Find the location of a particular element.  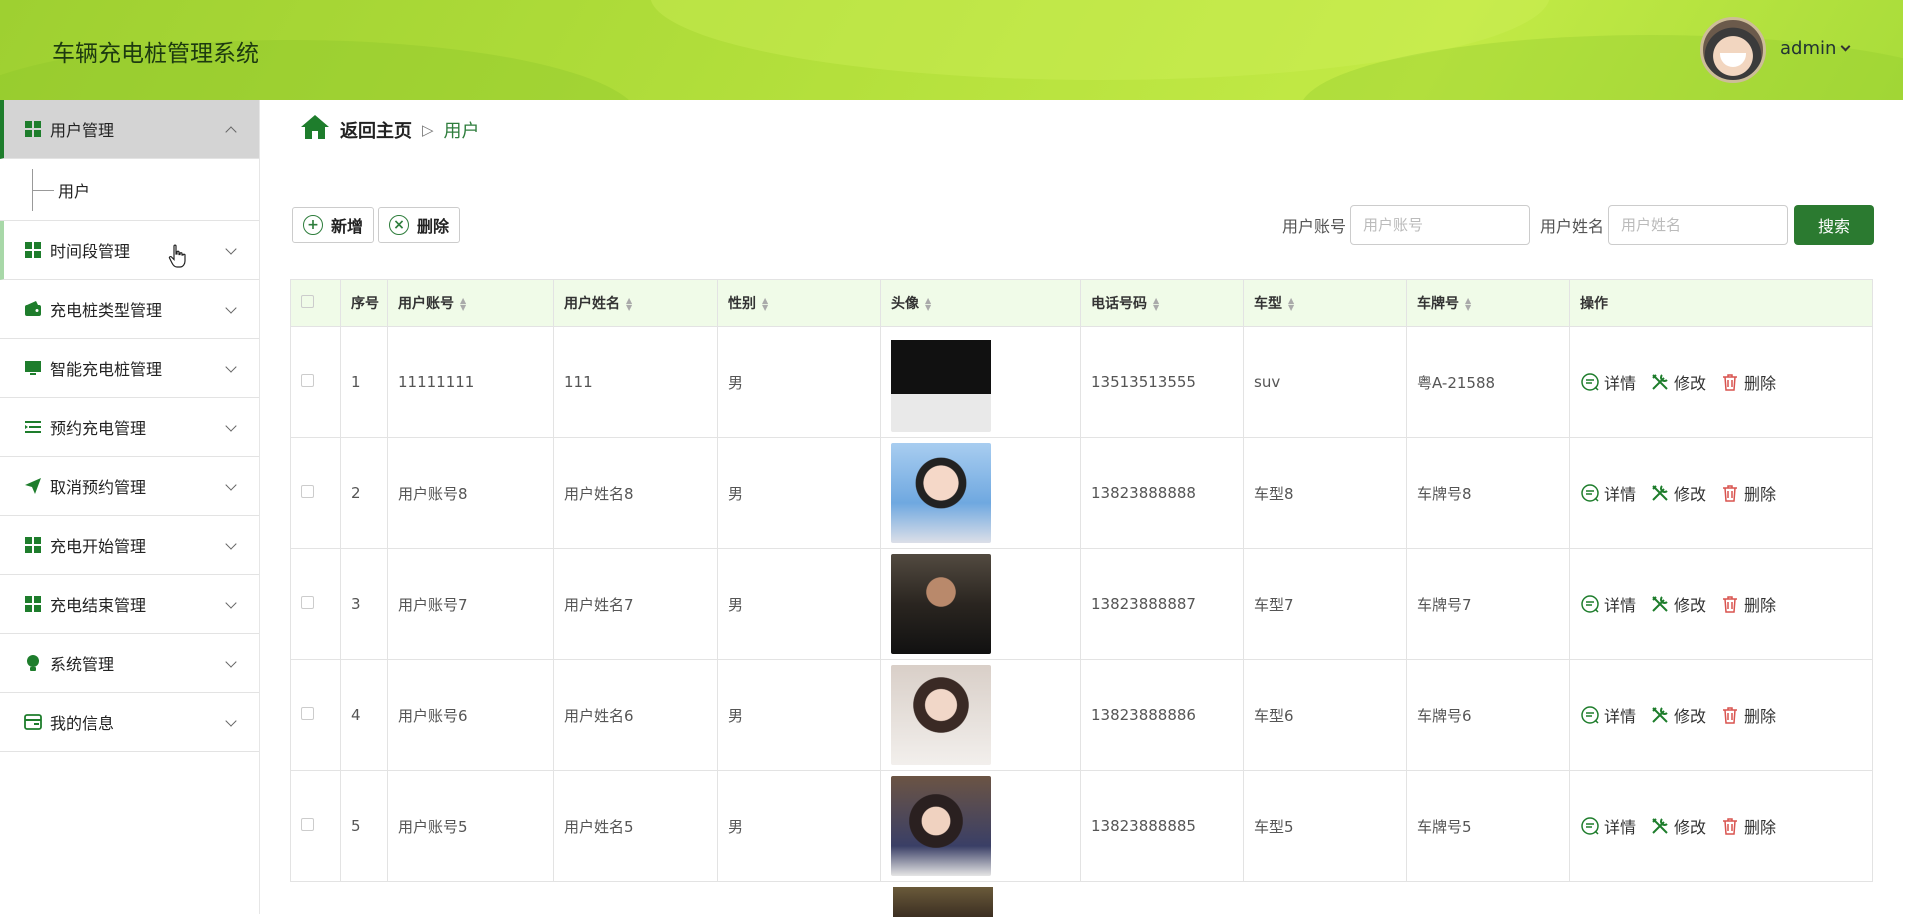

add-button: + 新增 is located at coordinates (333, 225).